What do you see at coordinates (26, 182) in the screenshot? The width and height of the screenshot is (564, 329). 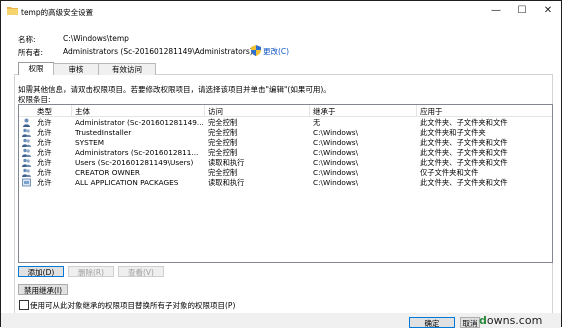 I see `package-icon` at bounding box center [26, 182].